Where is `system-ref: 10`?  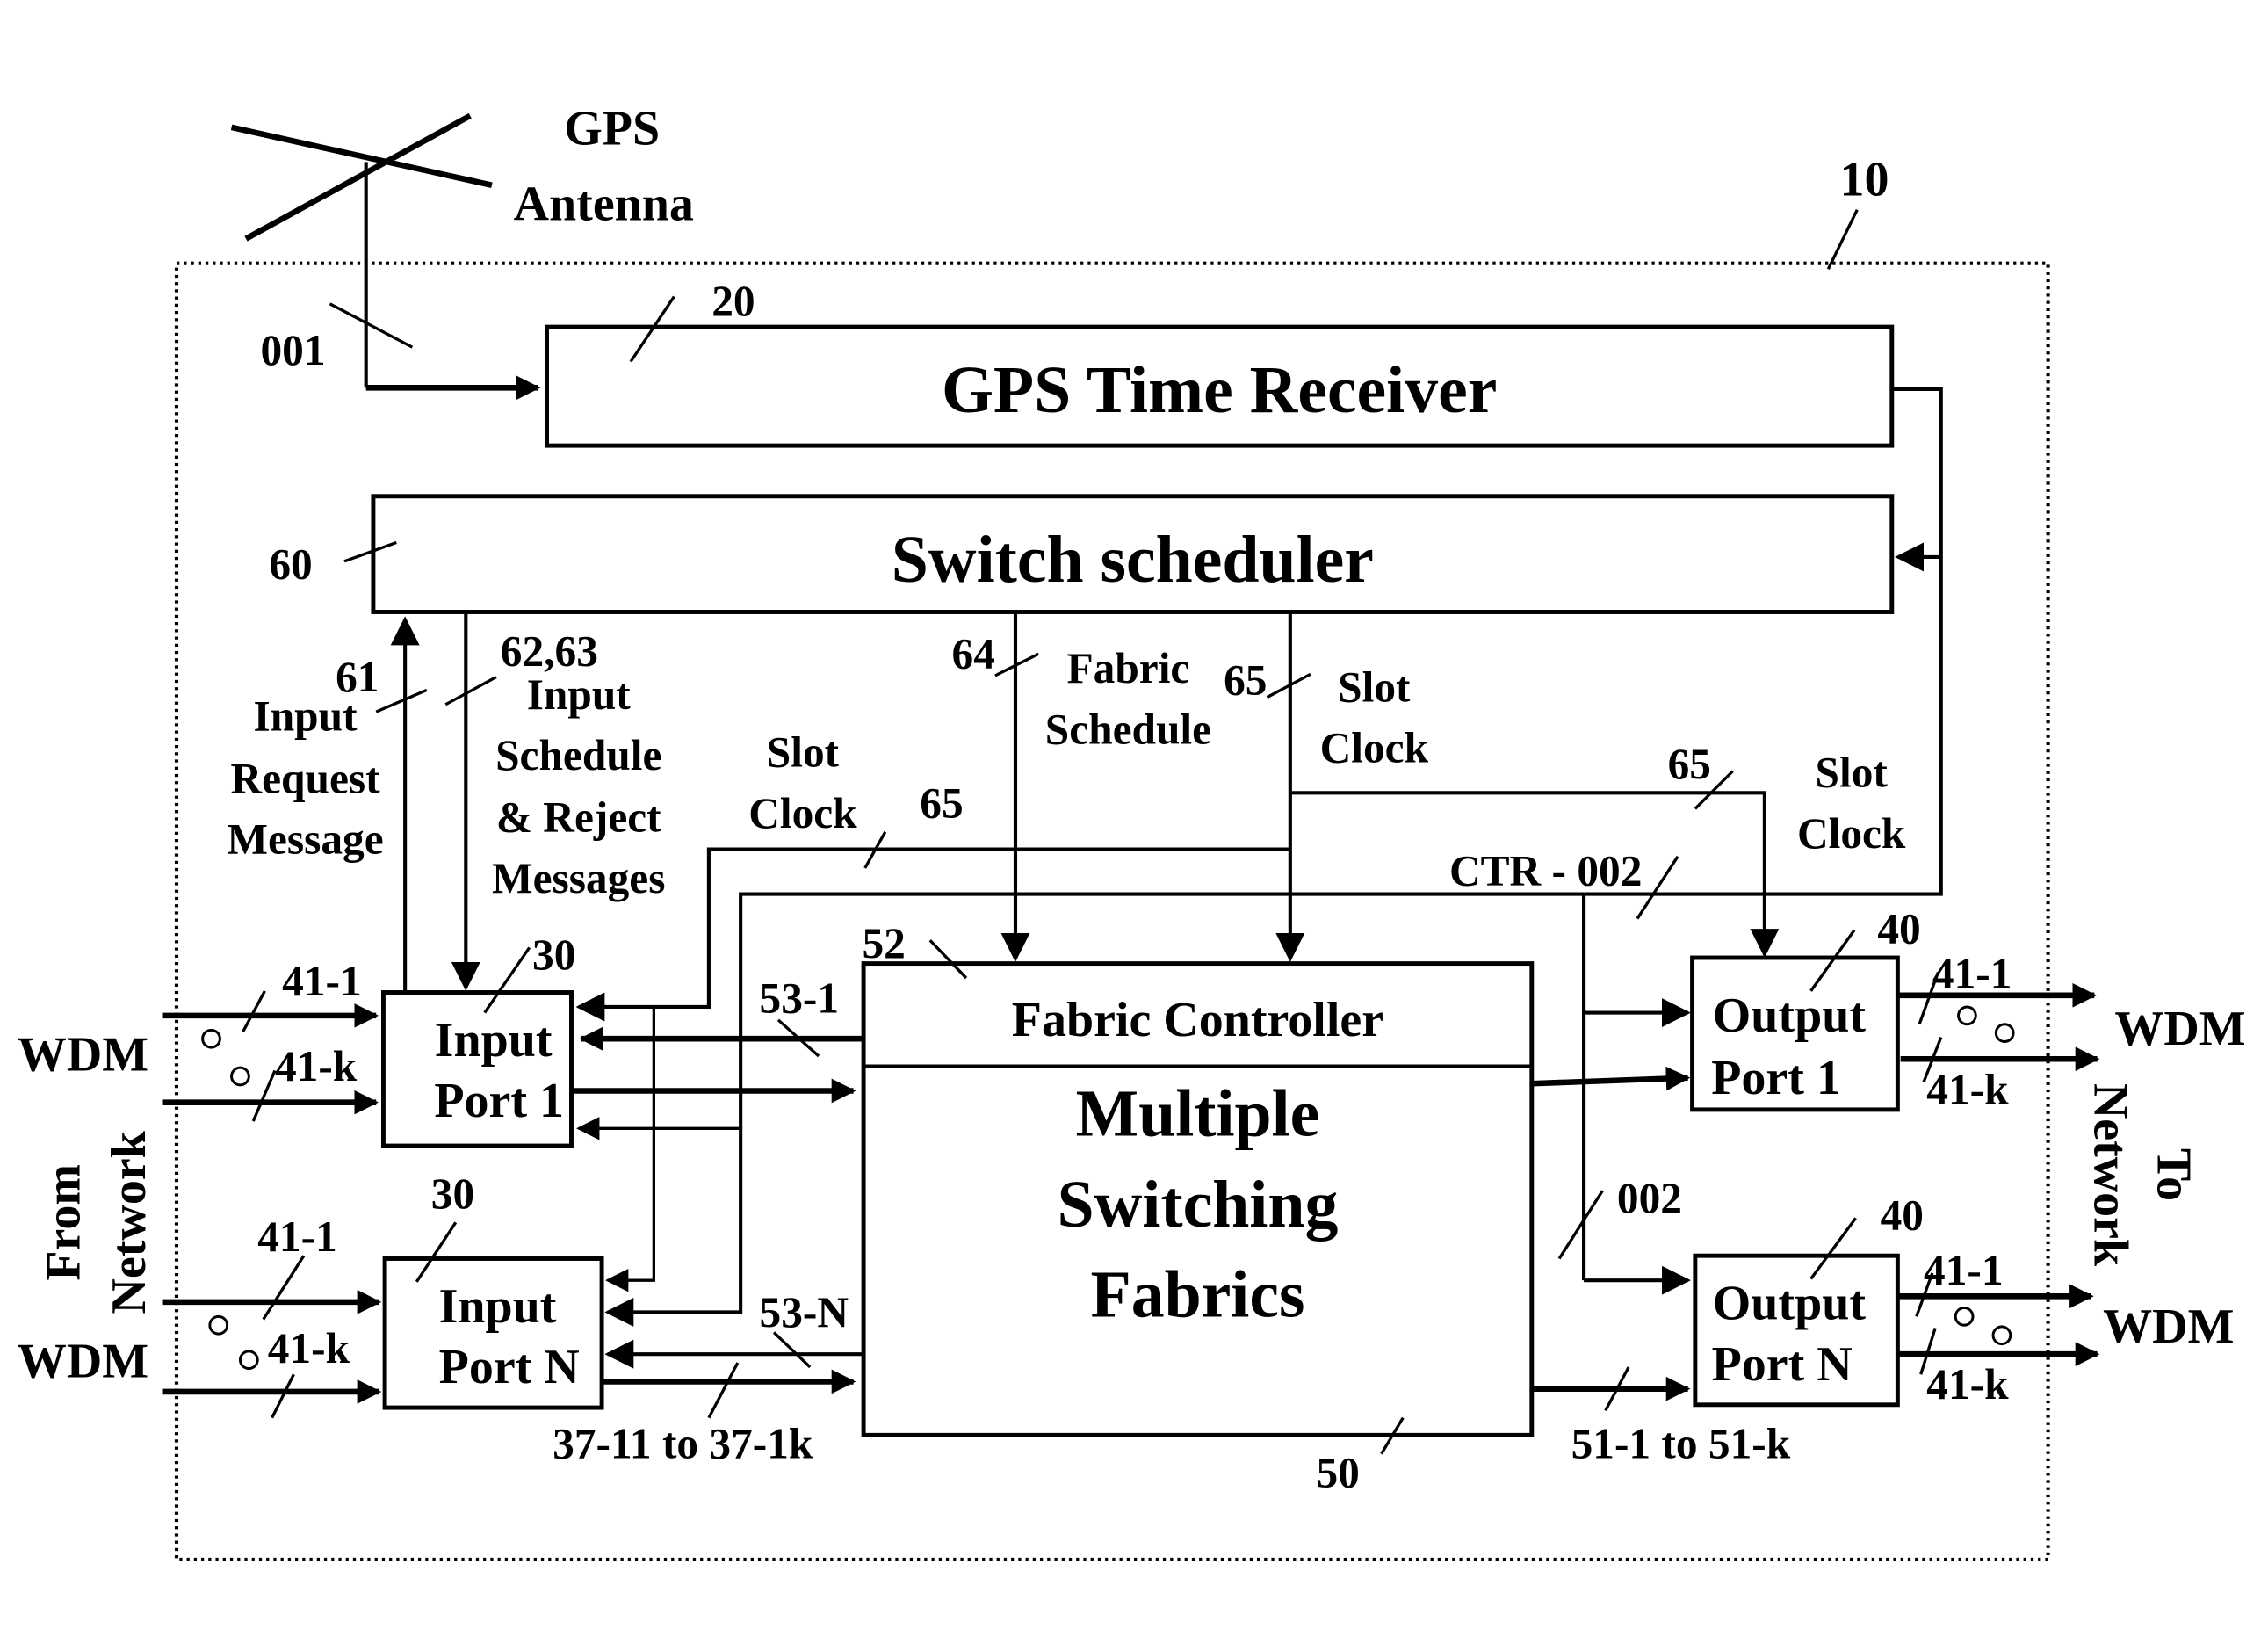
system-ref: 10 is located at coordinates (1865, 179).